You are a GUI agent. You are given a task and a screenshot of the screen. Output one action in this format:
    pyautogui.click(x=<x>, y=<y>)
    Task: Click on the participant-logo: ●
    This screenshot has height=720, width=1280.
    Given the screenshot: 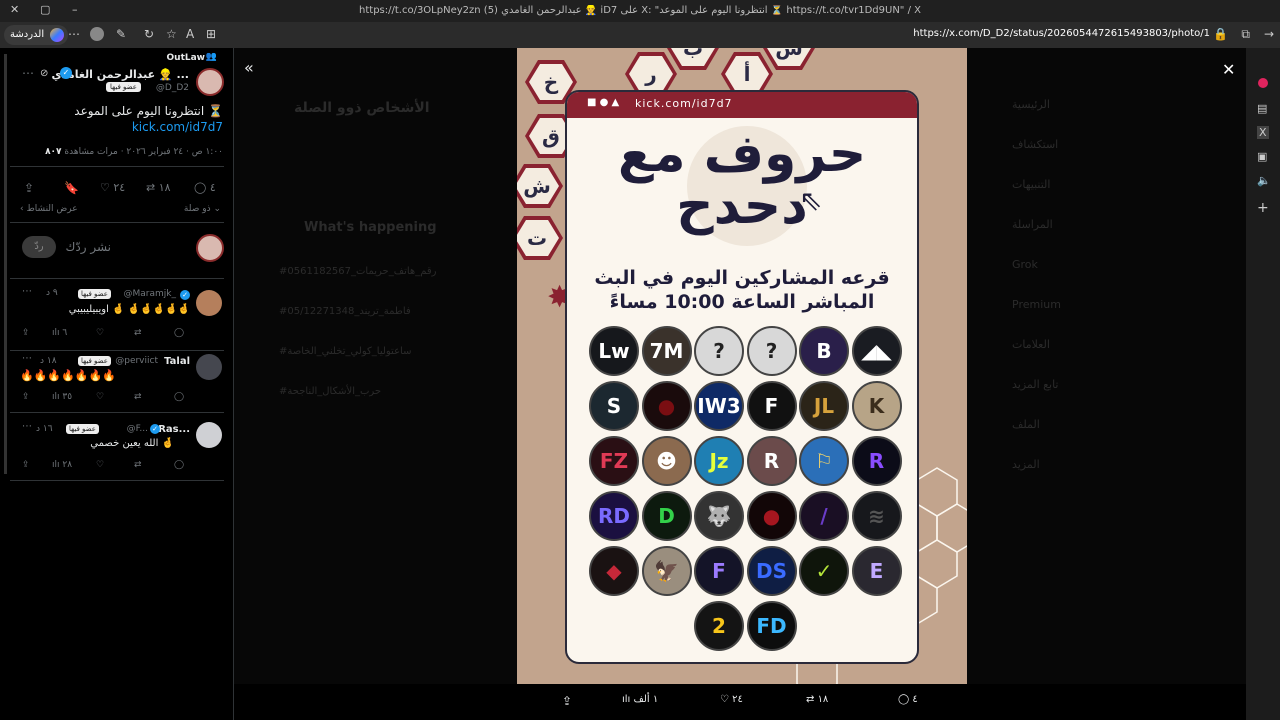 What is the action you would take?
    pyautogui.click(x=771, y=516)
    